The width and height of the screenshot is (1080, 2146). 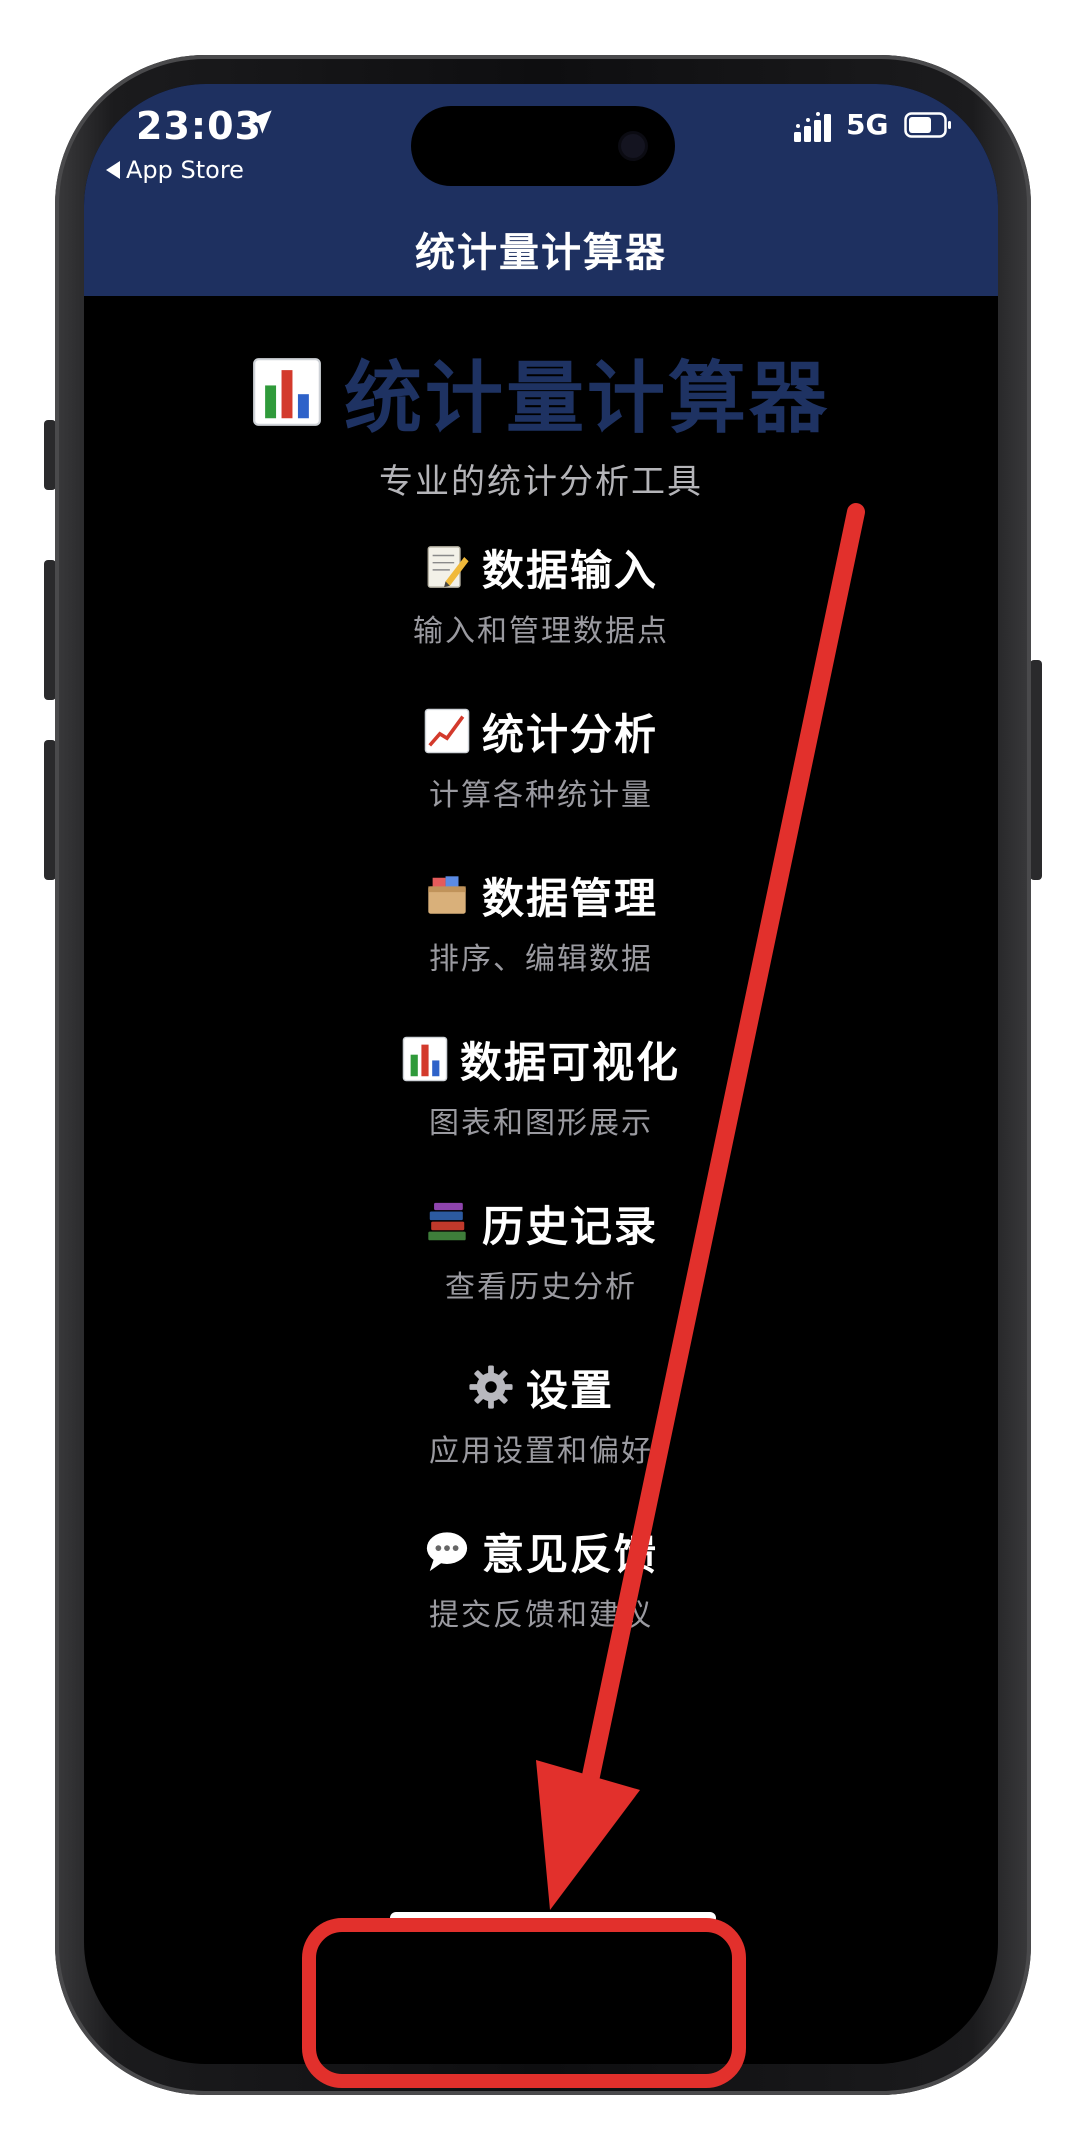 What do you see at coordinates (447, 895) in the screenshot?
I see `file-box-icon` at bounding box center [447, 895].